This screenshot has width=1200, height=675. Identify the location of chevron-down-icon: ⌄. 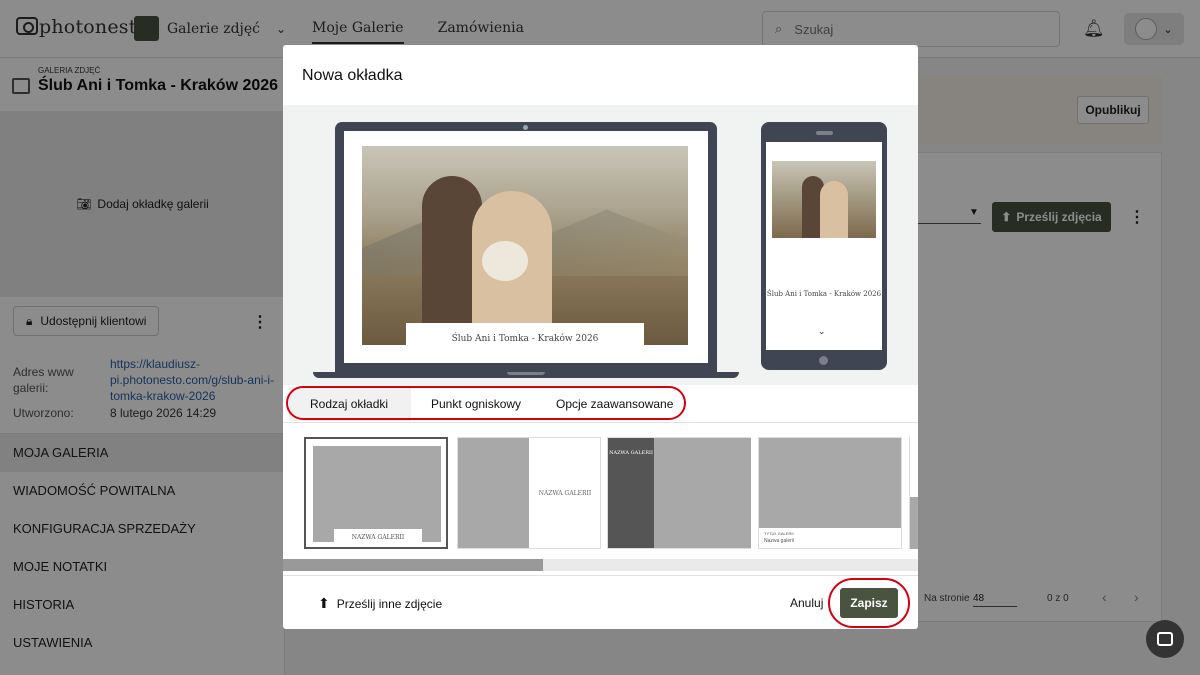
(822, 331).